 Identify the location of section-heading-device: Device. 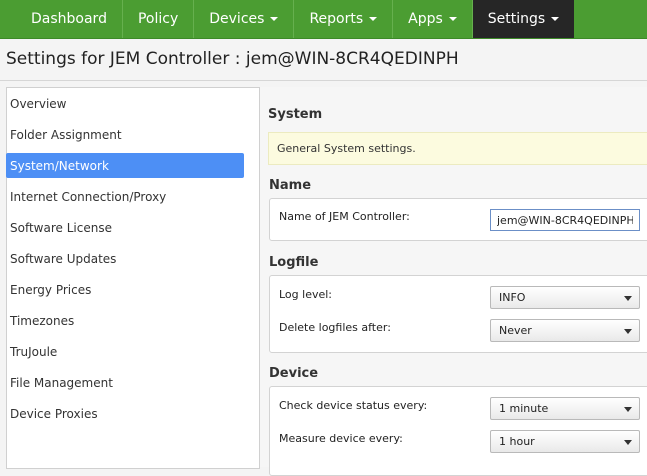
(294, 373).